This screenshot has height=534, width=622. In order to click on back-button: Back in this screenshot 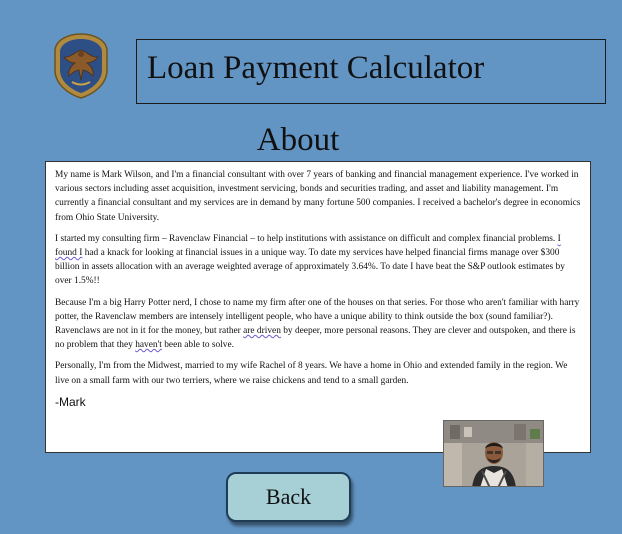, I will do `click(288, 497)`.